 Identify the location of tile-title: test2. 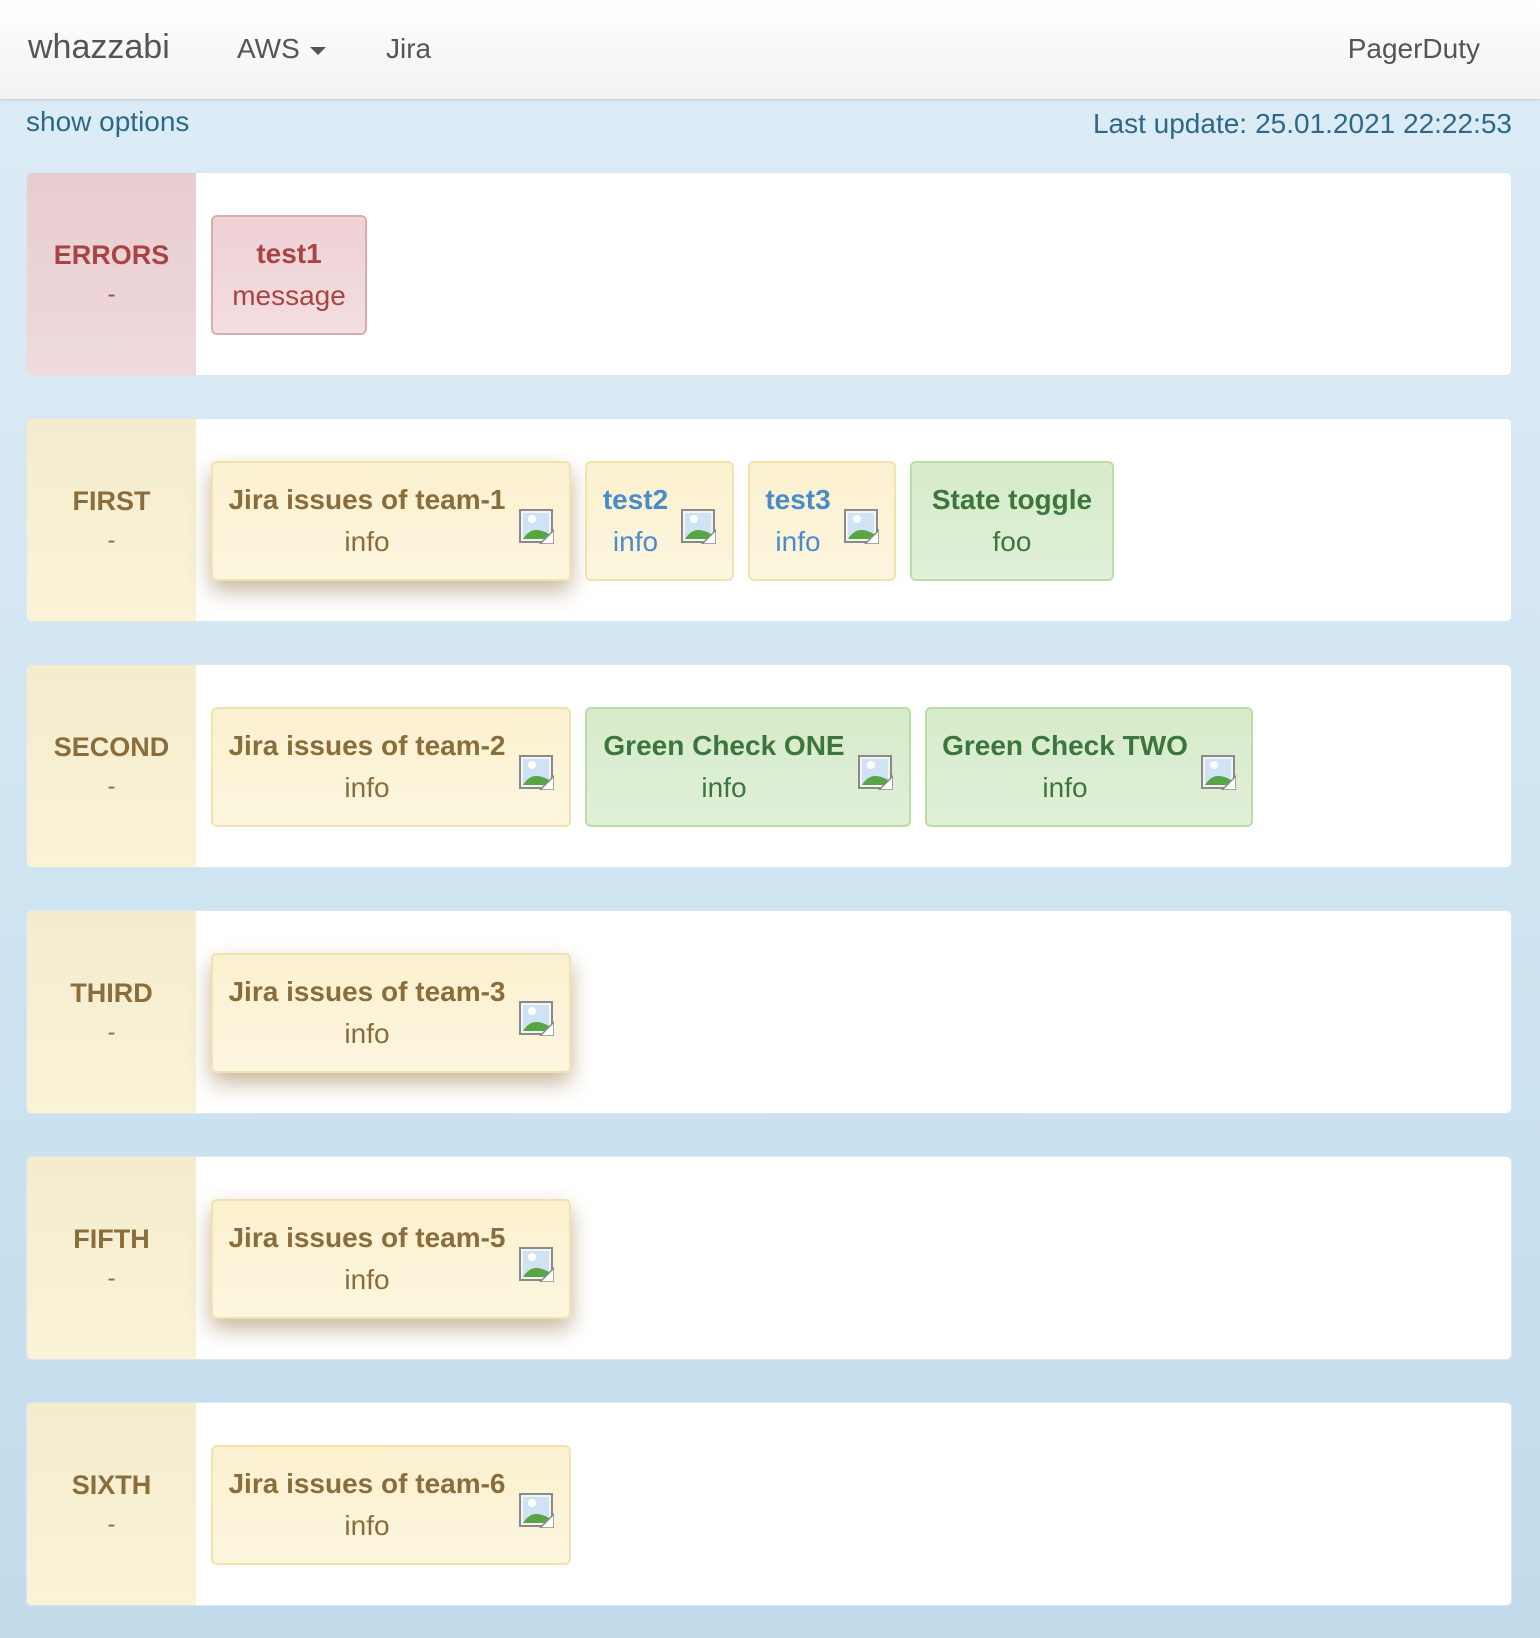
(635, 499).